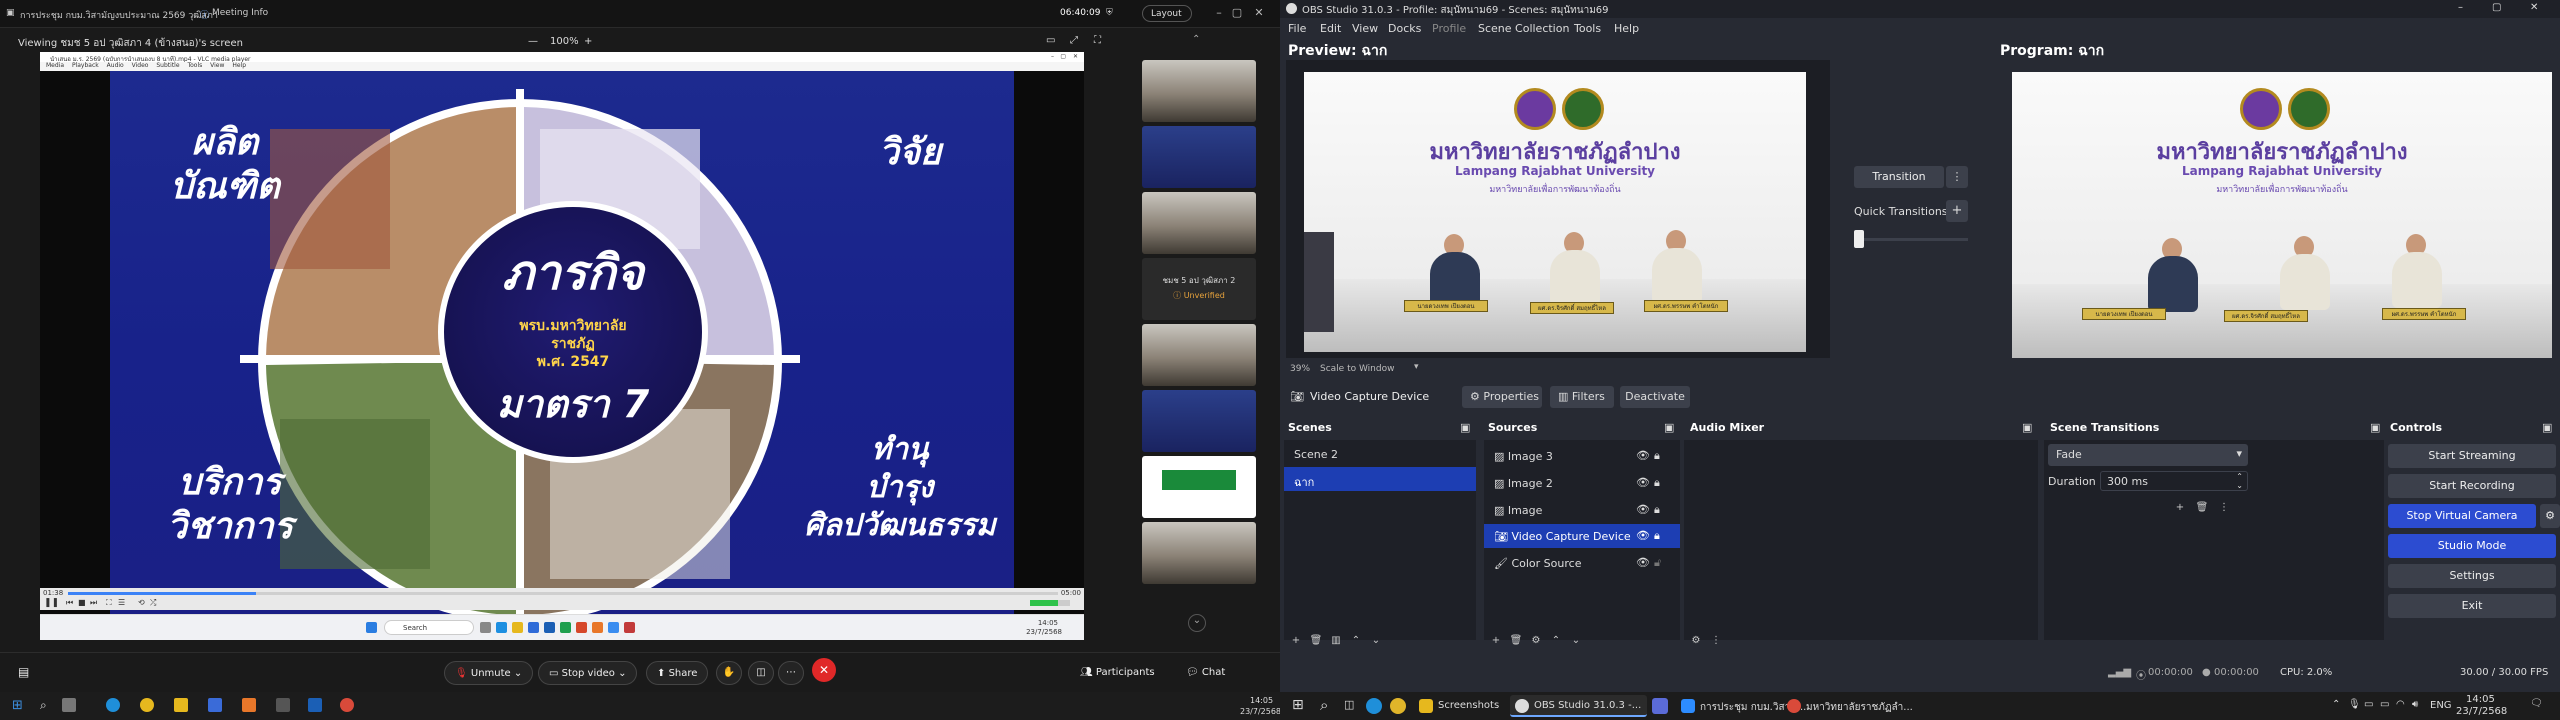 Image resolution: width=2560 pixels, height=720 pixels. What do you see at coordinates (2400, 704) in the screenshot?
I see `wifi-icon: ◠` at bounding box center [2400, 704].